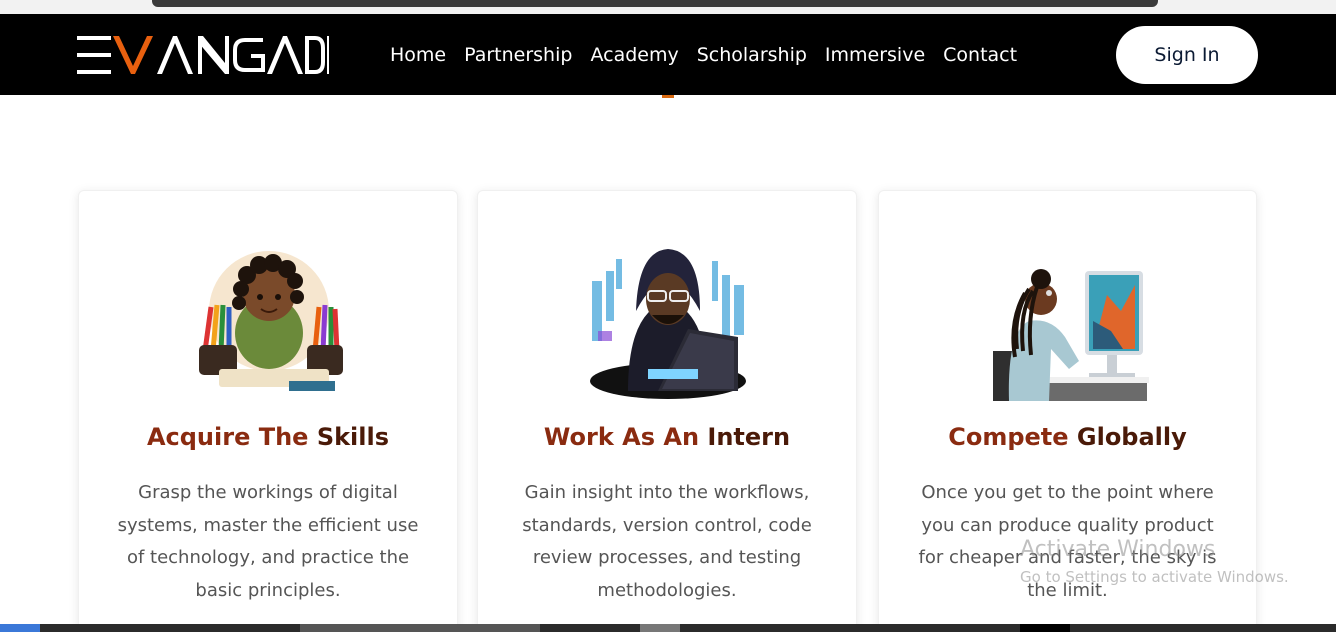 The height and width of the screenshot is (632, 1336). Describe the element at coordinates (418, 55) in the screenshot. I see `nav-home: Home` at that location.